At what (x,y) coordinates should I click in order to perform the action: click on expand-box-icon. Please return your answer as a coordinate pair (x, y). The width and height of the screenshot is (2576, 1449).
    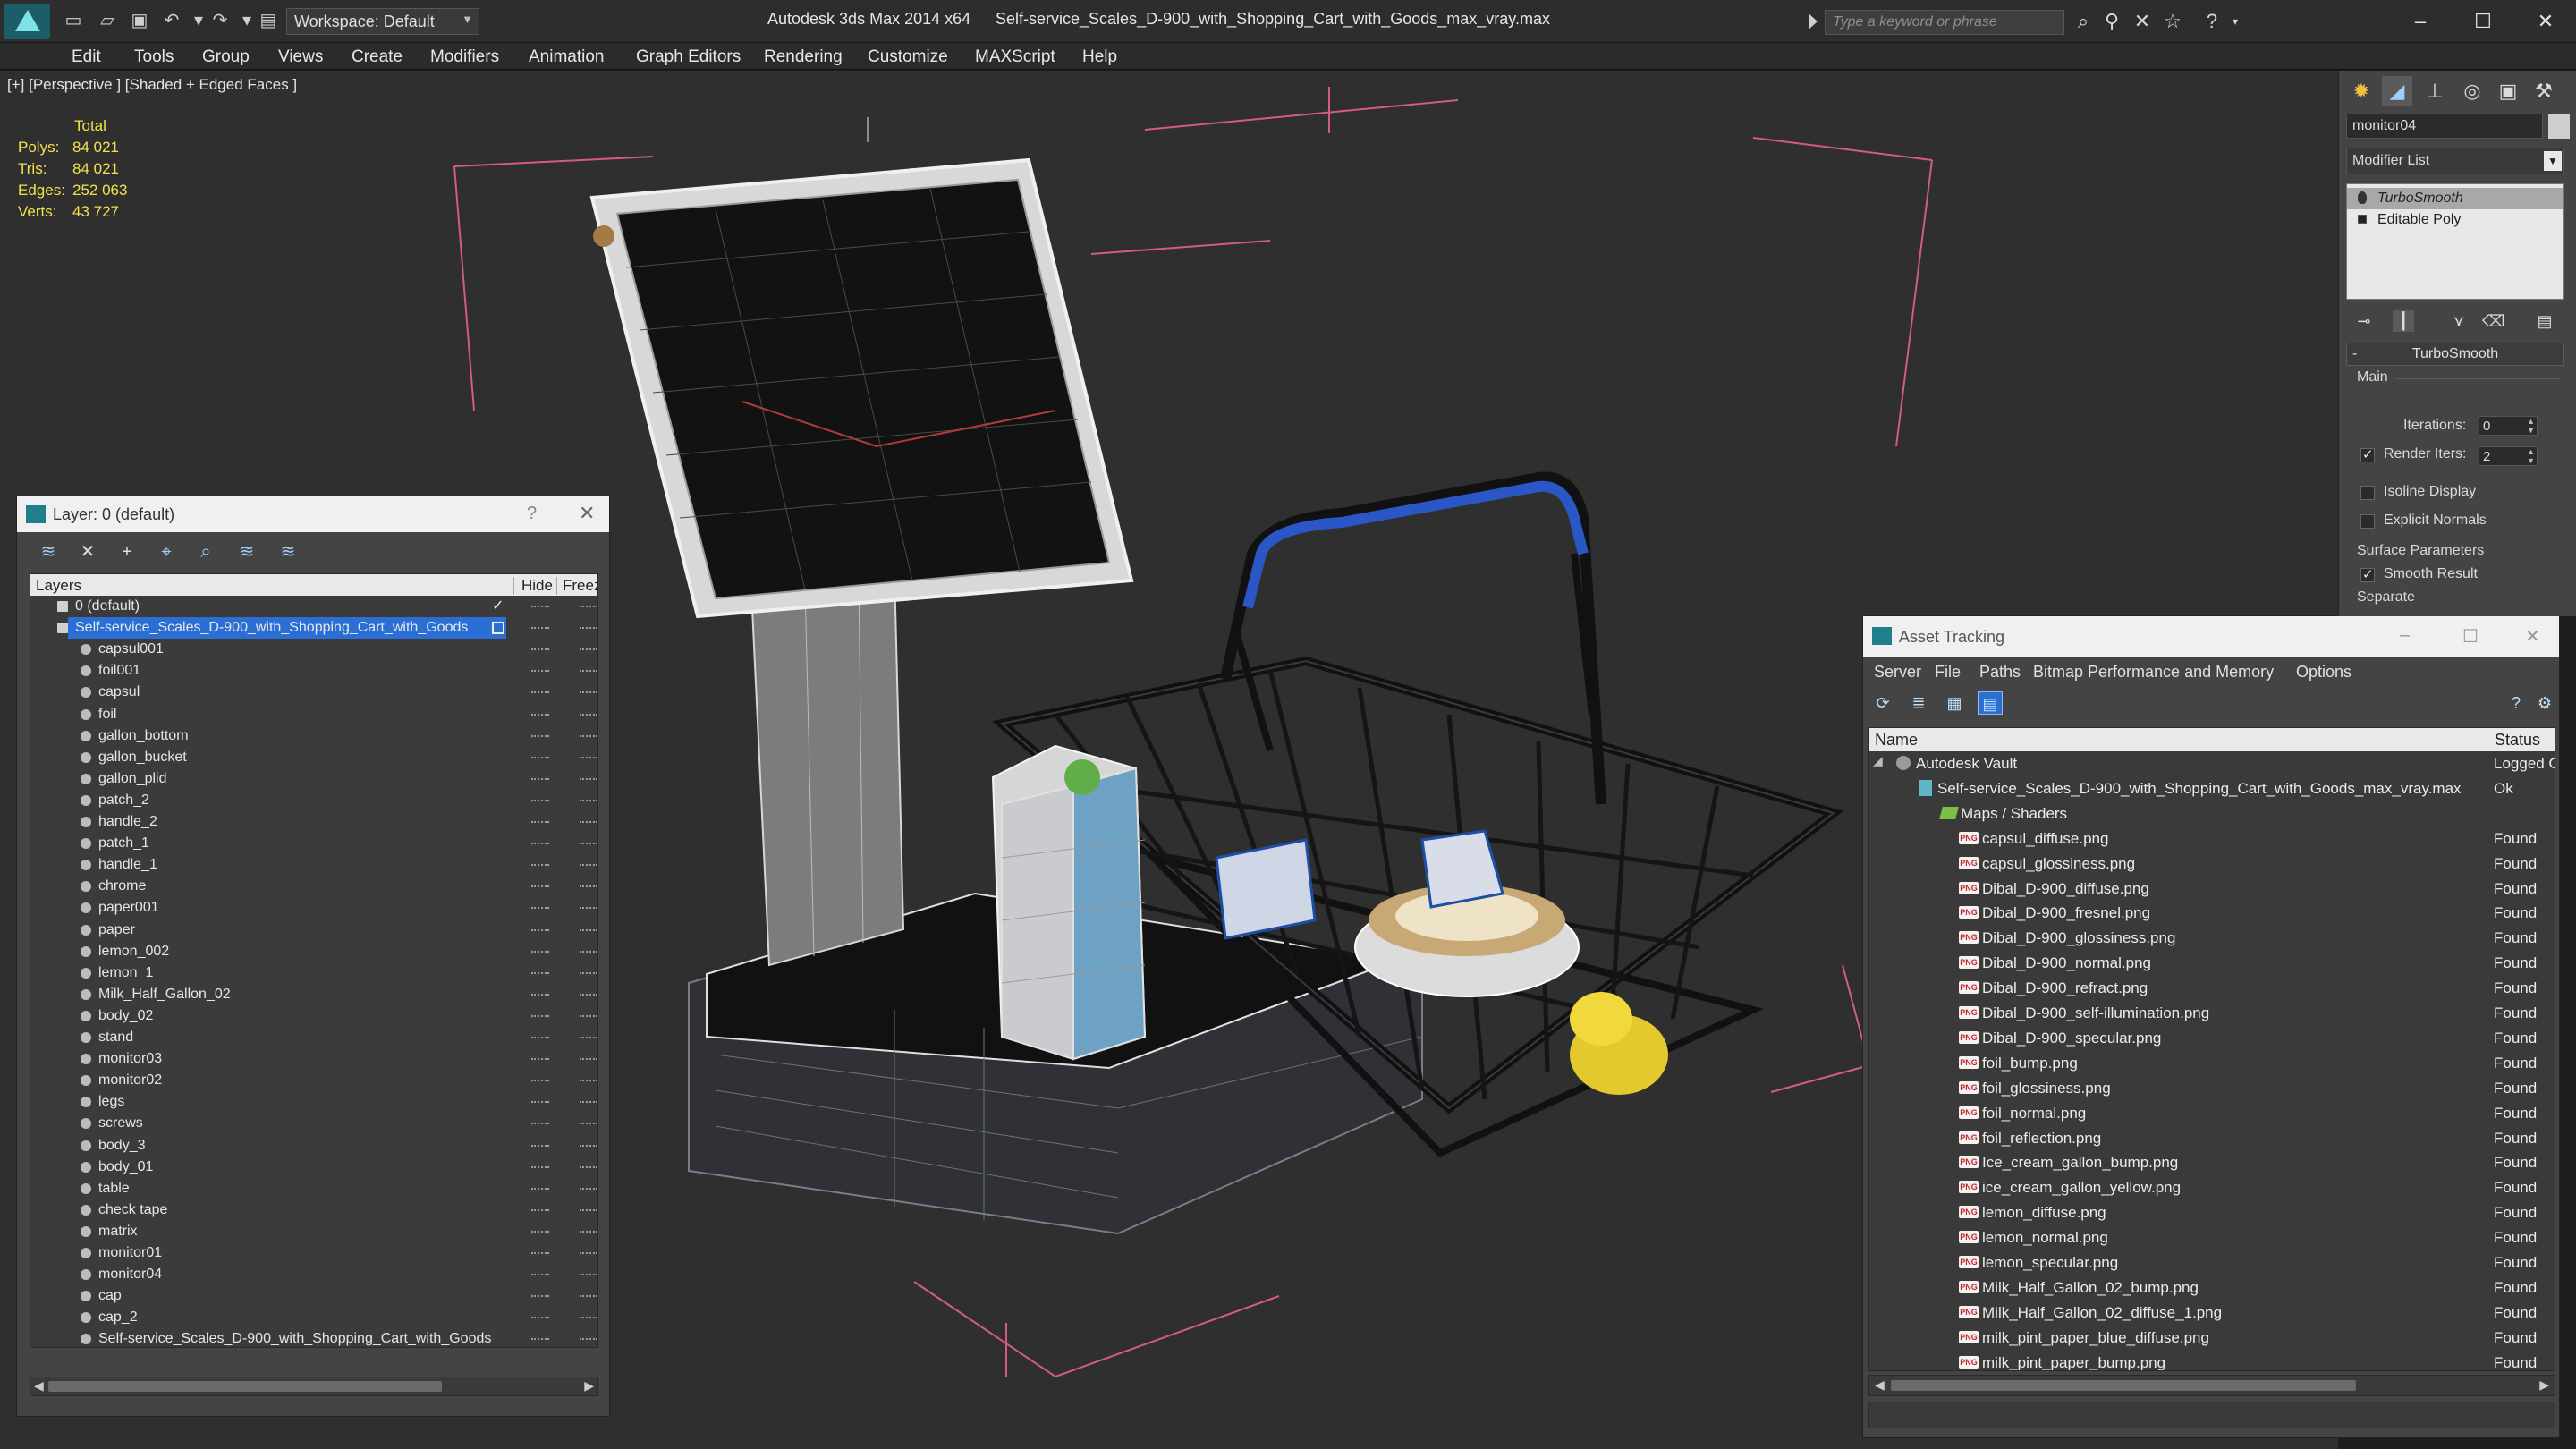
    Looking at the image, I should click on (2362, 219).